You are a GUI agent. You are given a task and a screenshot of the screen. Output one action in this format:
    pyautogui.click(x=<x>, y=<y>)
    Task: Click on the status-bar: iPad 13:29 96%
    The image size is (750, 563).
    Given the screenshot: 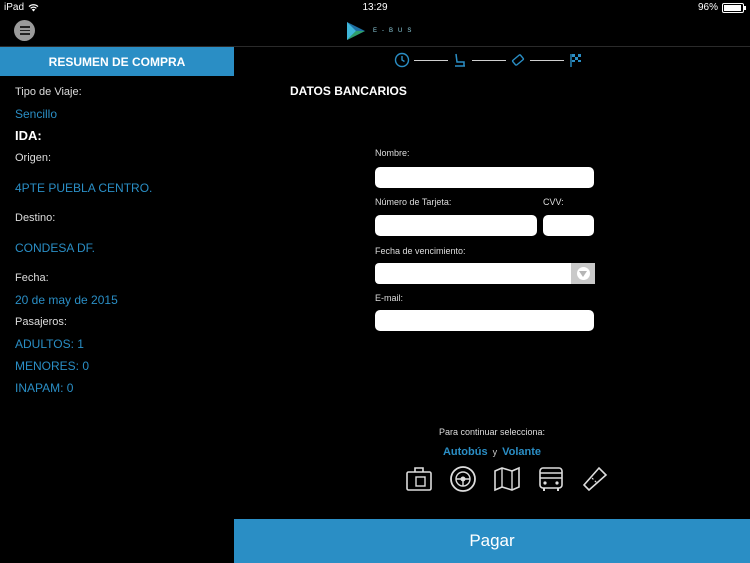 What is the action you would take?
    pyautogui.click(x=375, y=8)
    